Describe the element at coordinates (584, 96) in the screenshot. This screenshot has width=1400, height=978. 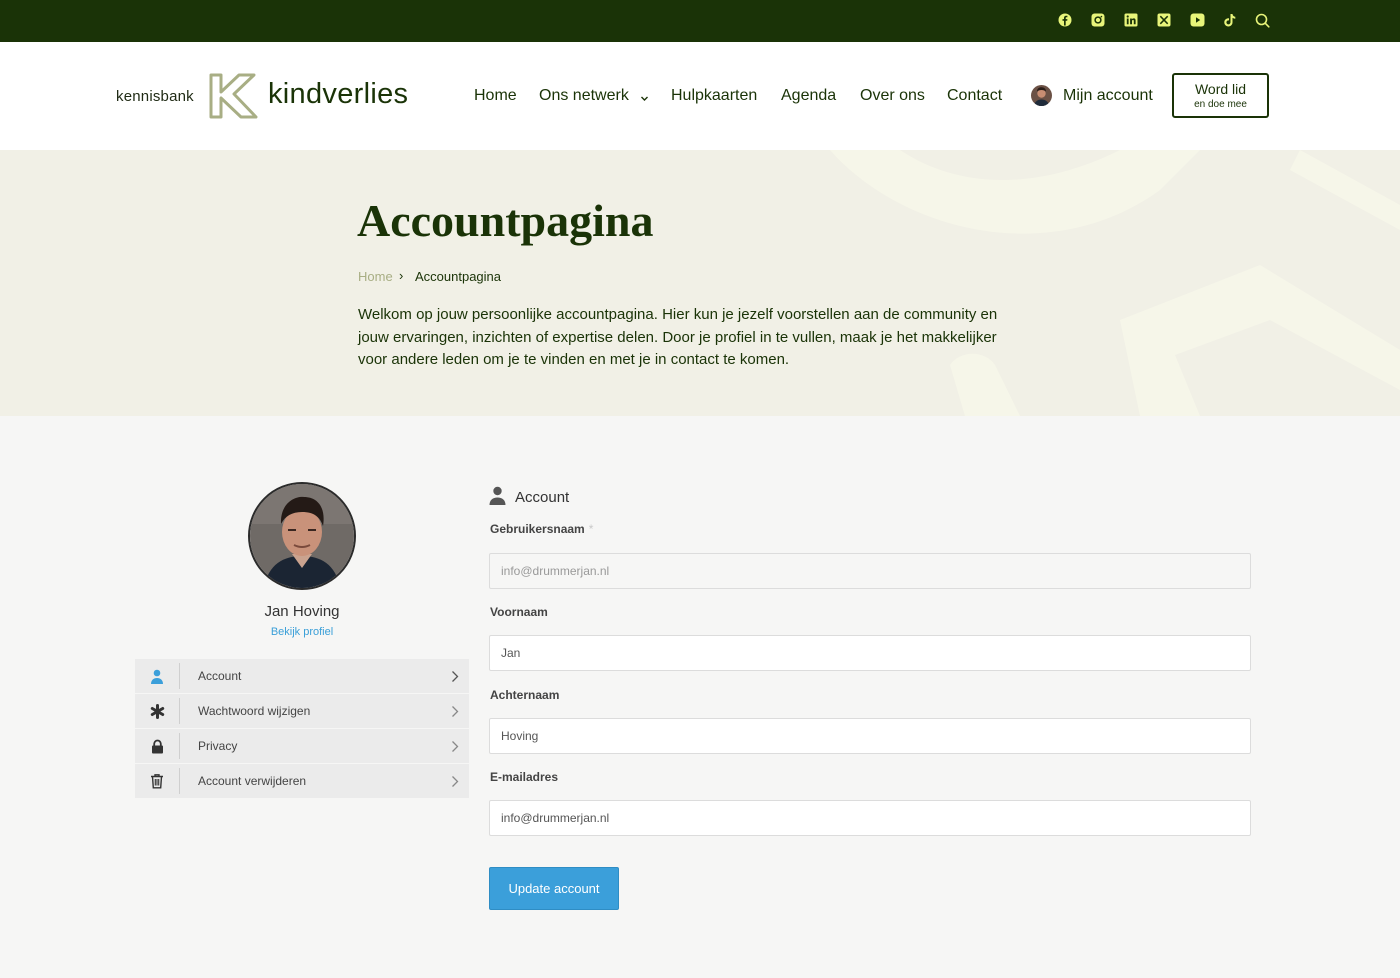
I see `nav-ons-netwerk: Ons netwerk` at that location.